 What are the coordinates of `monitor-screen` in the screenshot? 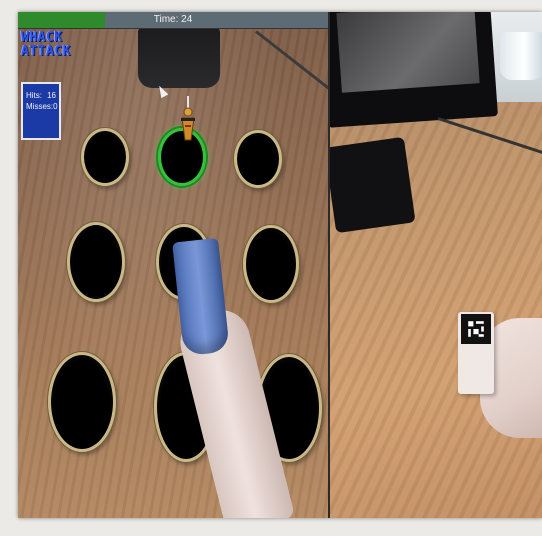 It's located at (408, 52).